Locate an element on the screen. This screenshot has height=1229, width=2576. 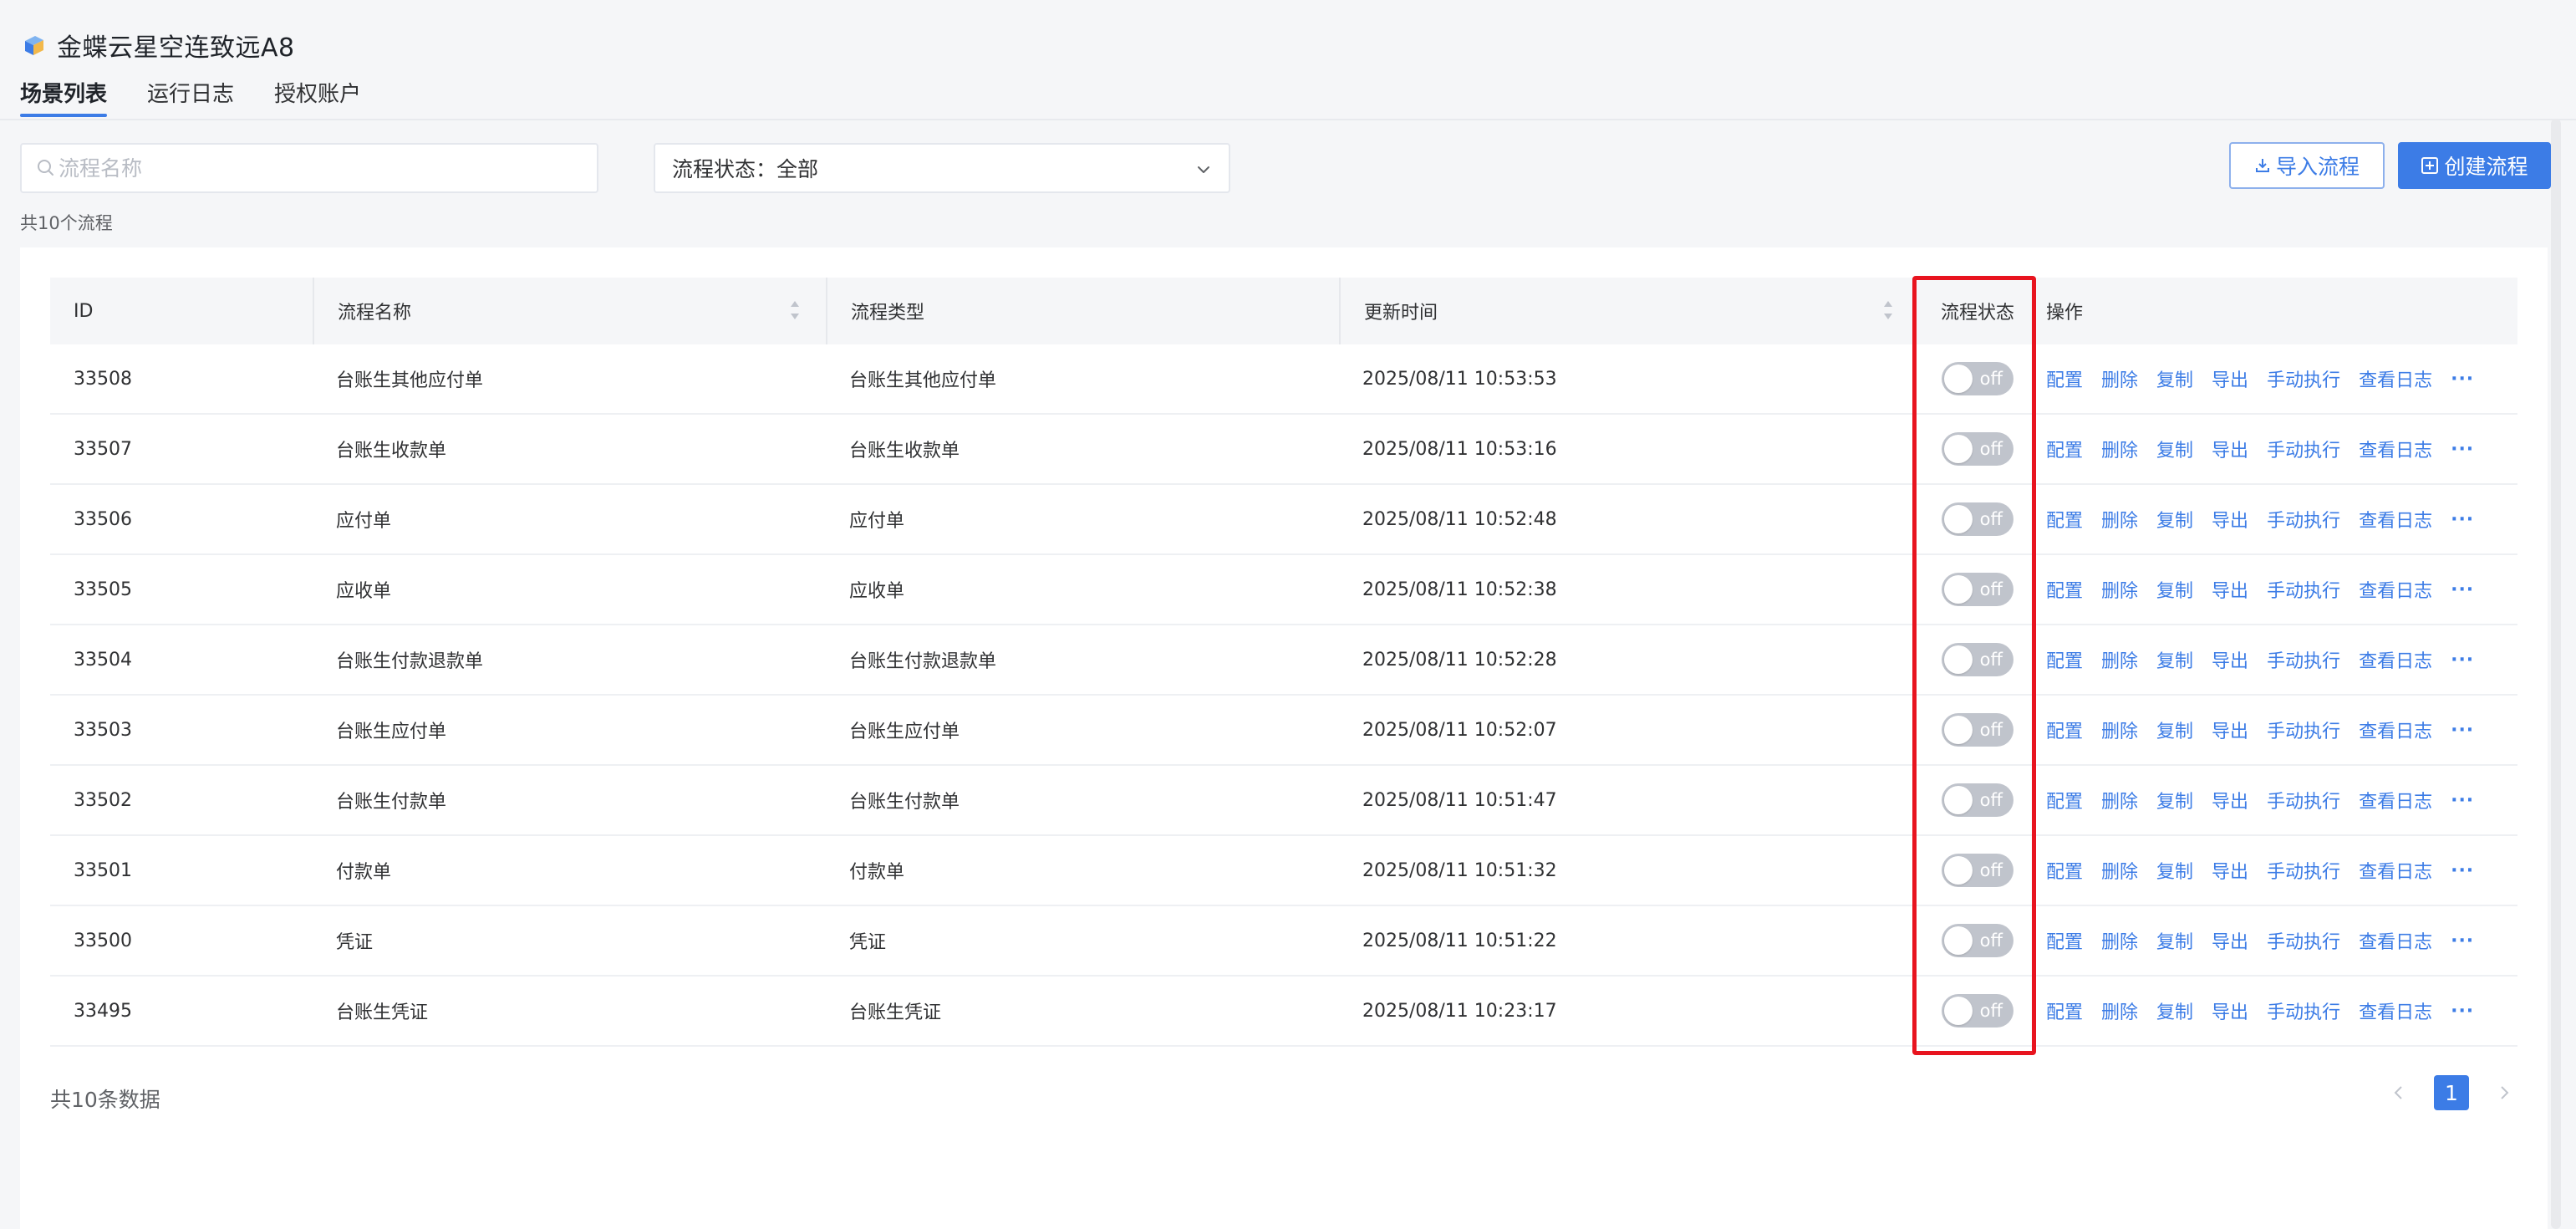
cell-time: 2025/08/11 10:52:48 is located at coordinates (1459, 519).